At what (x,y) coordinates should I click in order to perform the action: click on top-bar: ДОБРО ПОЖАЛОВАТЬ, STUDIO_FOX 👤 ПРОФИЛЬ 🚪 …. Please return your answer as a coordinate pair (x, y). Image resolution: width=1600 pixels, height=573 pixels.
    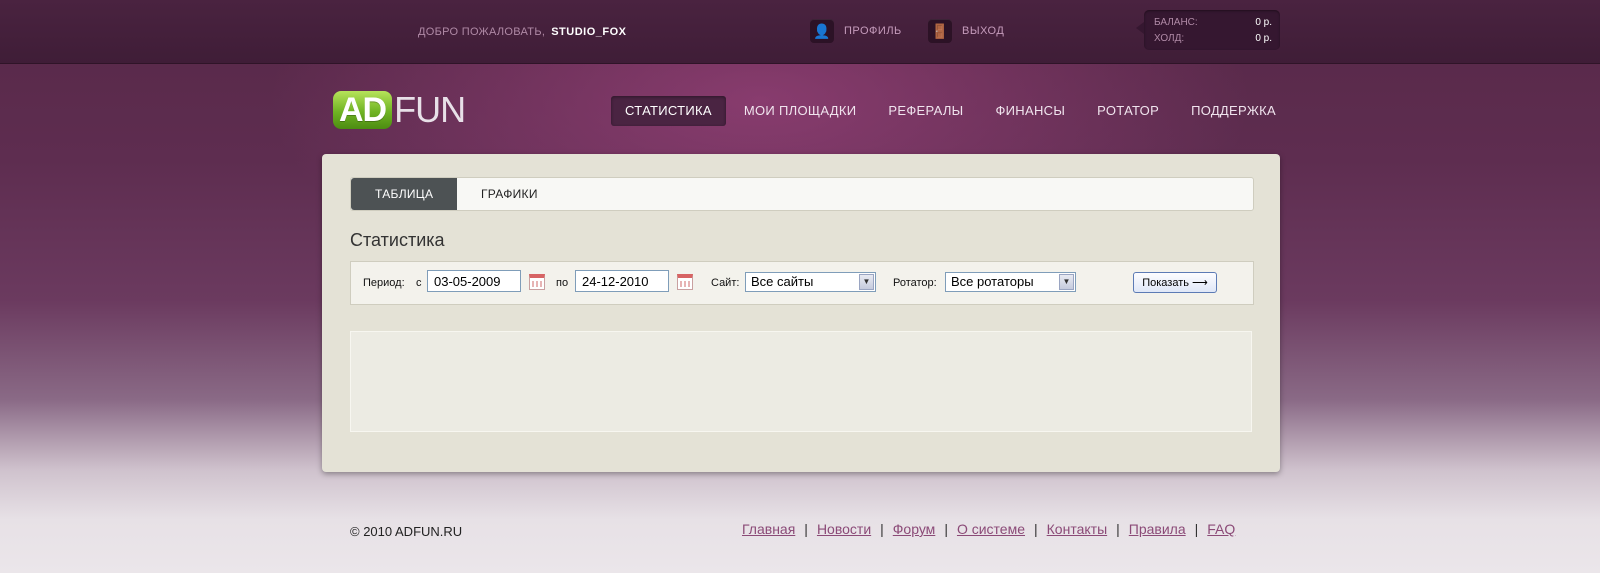
    Looking at the image, I should click on (800, 32).